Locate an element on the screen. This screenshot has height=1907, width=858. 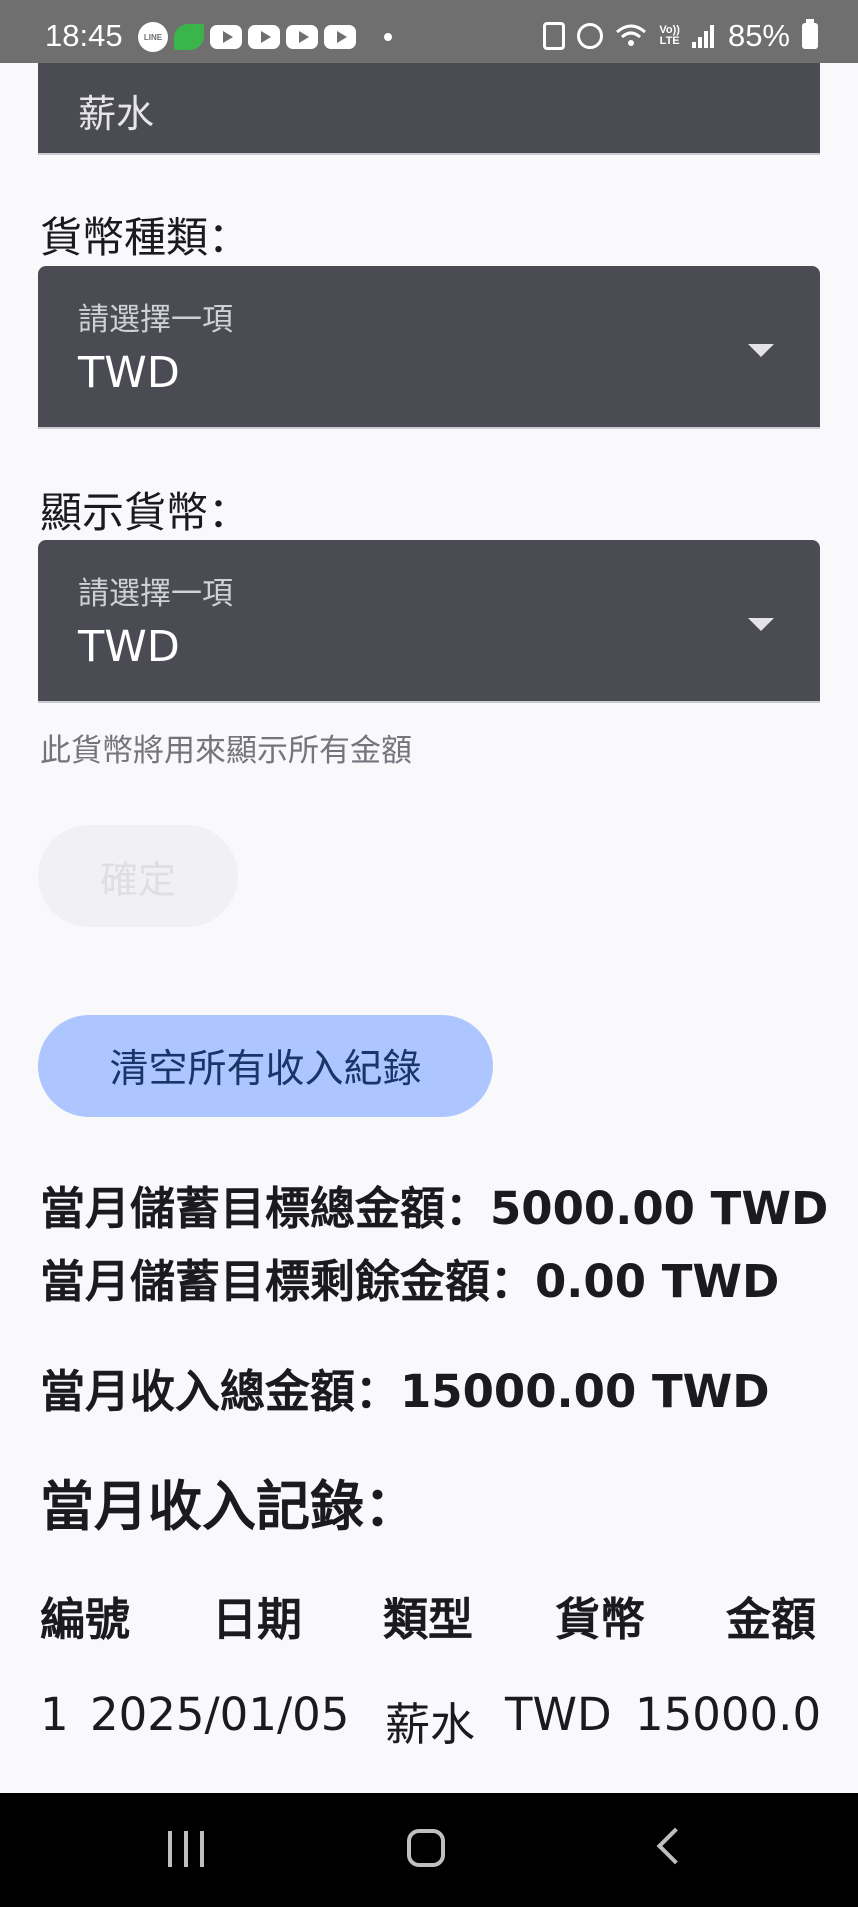
system-icons: Vo)) LTE 85% is located at coordinates (680, 36).